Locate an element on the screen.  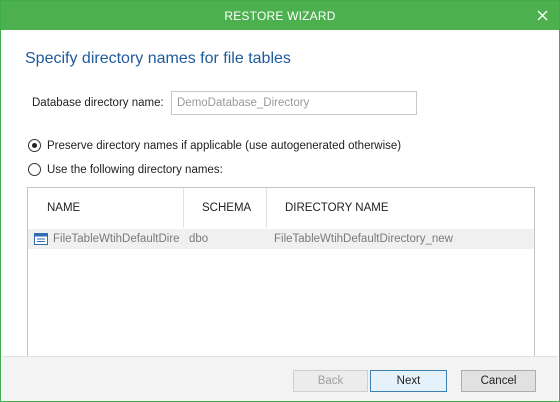
custom-names-label: Use the following directory names: is located at coordinates (135, 169).